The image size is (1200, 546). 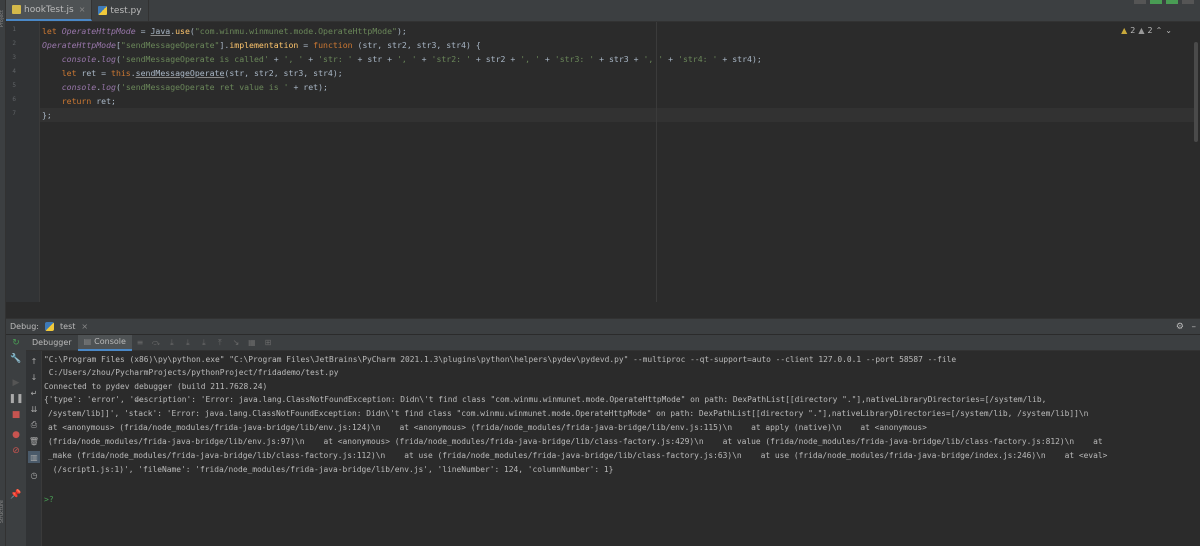 What do you see at coordinates (34, 475) in the screenshot?
I see `history-icon: ◷` at bounding box center [34, 475].